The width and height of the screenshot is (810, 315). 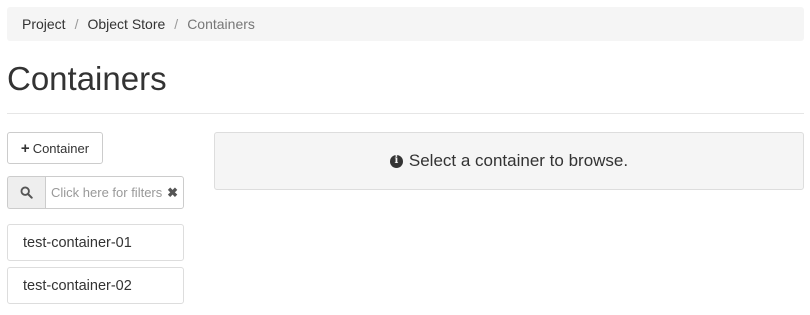 I want to click on filter-group: ✖, so click(x=95, y=192).